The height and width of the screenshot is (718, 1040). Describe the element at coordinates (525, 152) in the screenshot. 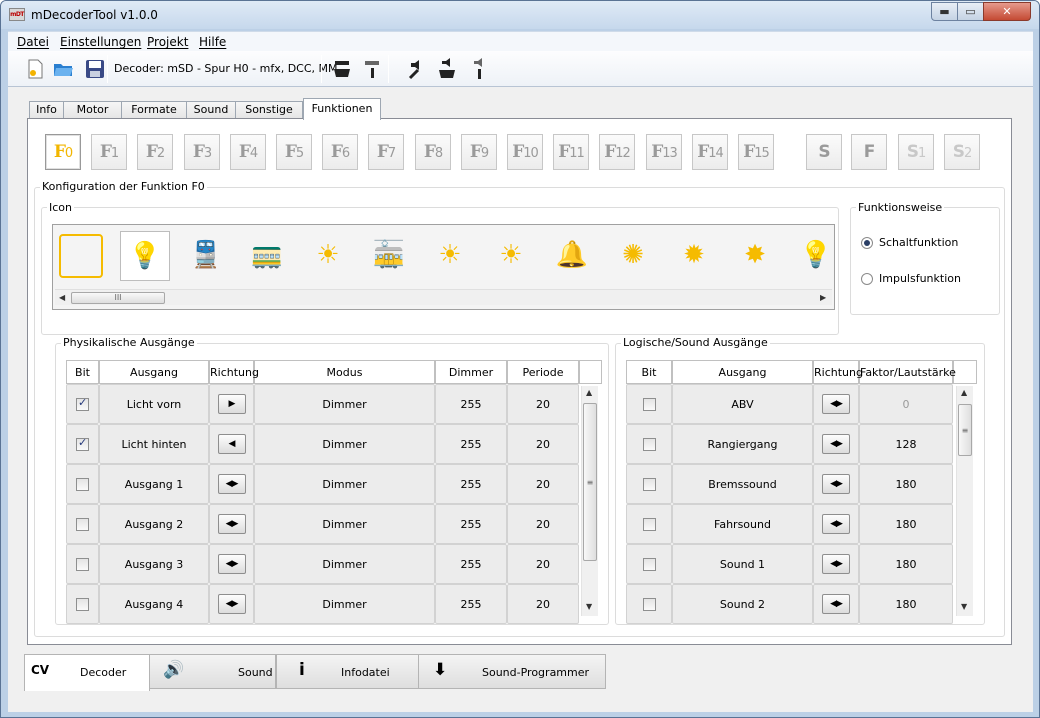

I see `function-button-f10: F10` at that location.